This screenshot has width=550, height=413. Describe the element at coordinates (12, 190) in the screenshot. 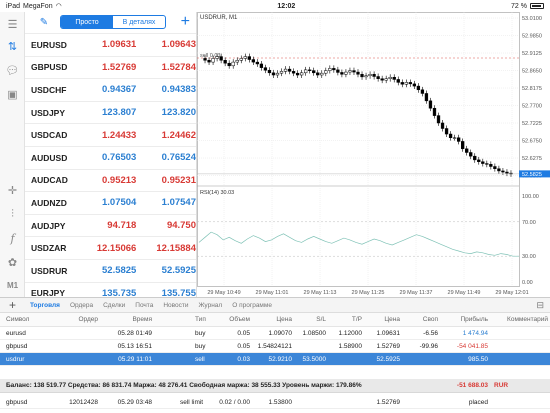

I see `crosshair-icon: ✛` at that location.